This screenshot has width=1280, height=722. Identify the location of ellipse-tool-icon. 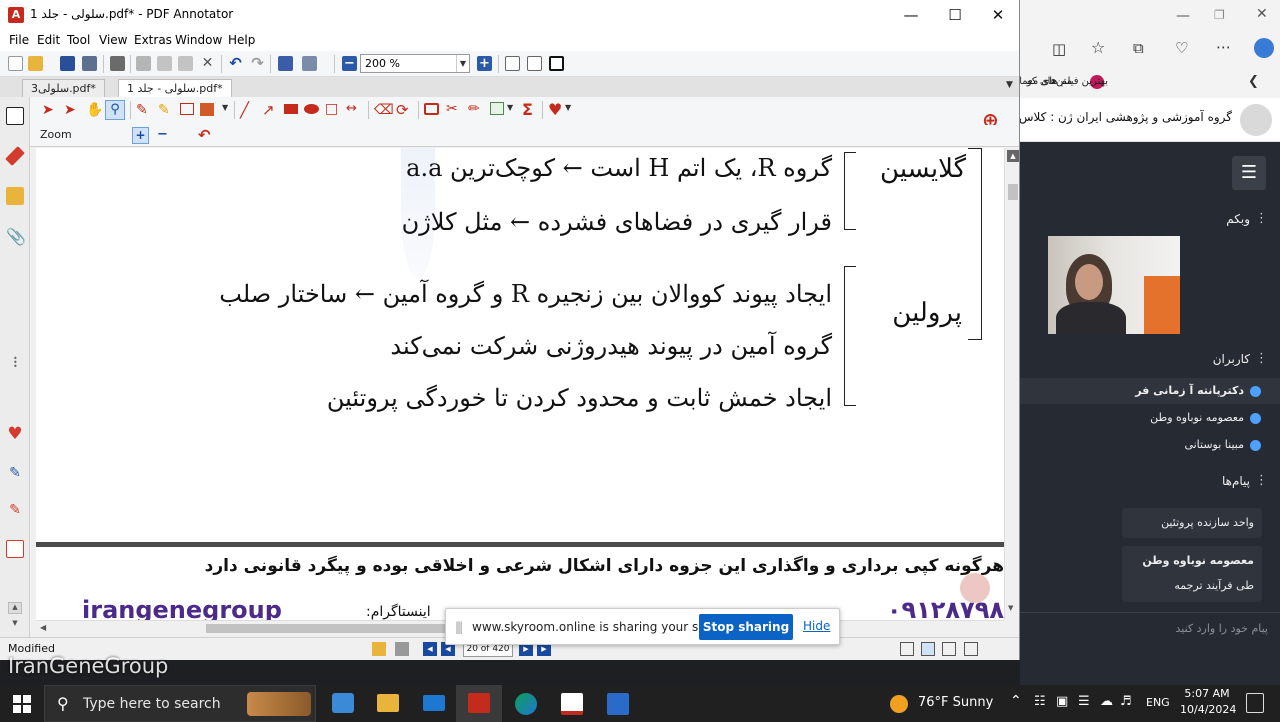
(311, 109).